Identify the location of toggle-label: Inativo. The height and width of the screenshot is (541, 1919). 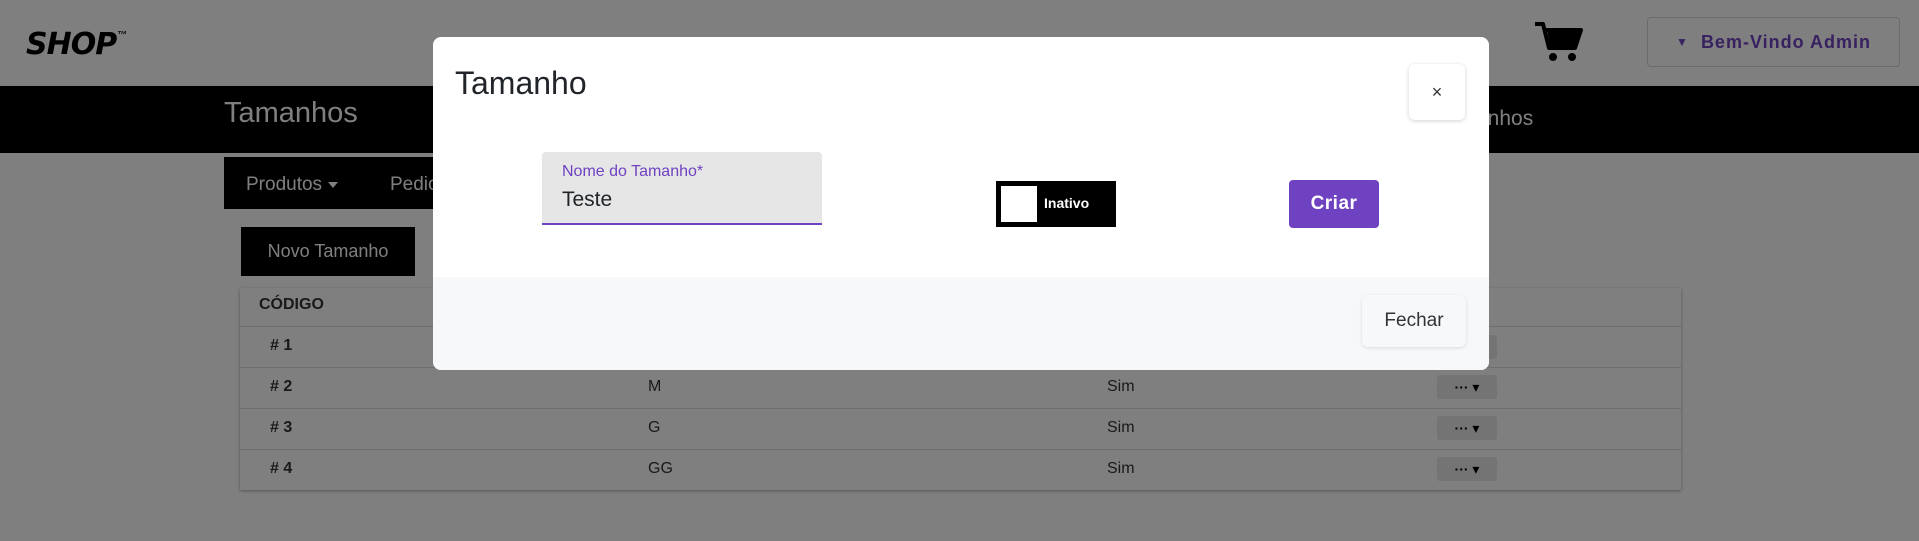
(1067, 203).